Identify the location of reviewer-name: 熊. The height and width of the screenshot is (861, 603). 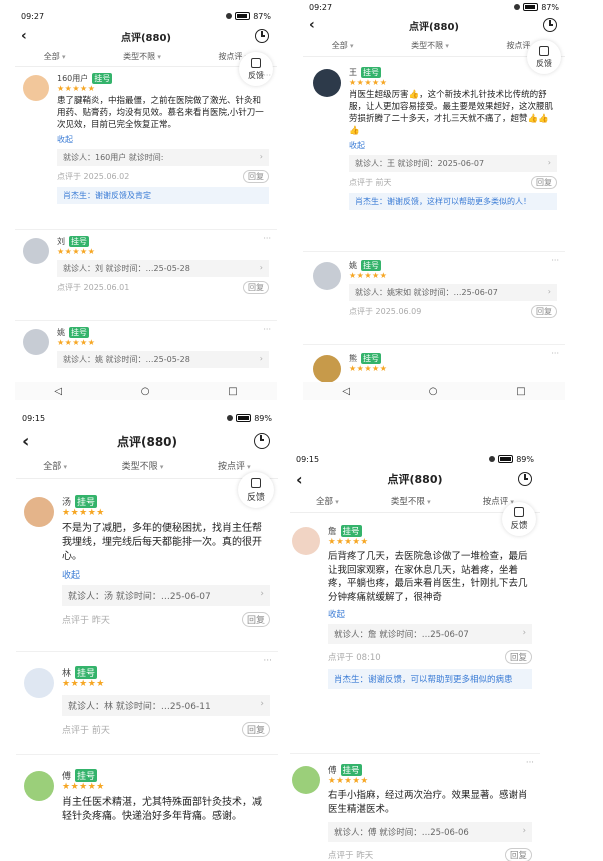
(353, 358).